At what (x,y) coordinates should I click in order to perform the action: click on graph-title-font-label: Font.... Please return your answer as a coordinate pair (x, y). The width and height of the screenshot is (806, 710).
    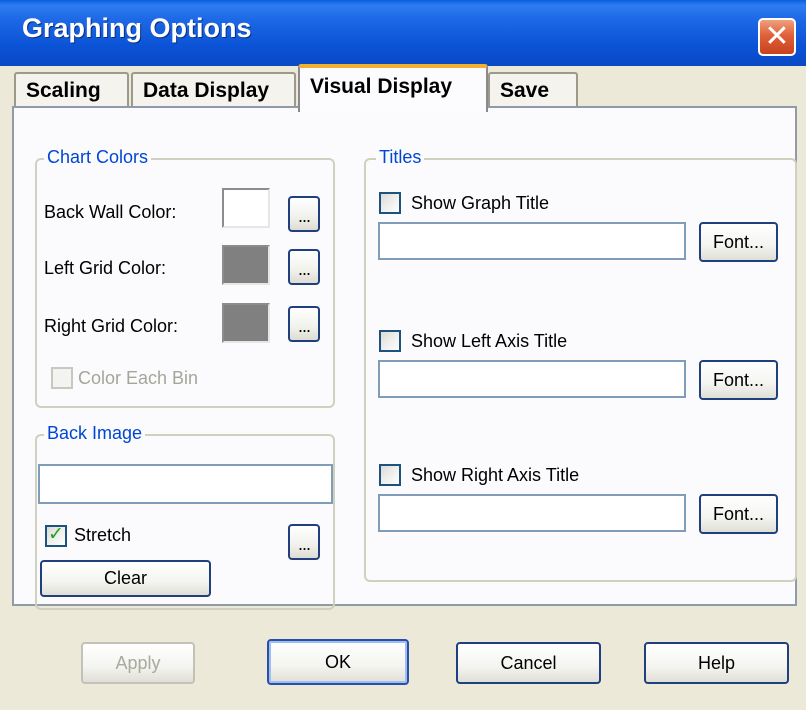
    Looking at the image, I should click on (738, 242).